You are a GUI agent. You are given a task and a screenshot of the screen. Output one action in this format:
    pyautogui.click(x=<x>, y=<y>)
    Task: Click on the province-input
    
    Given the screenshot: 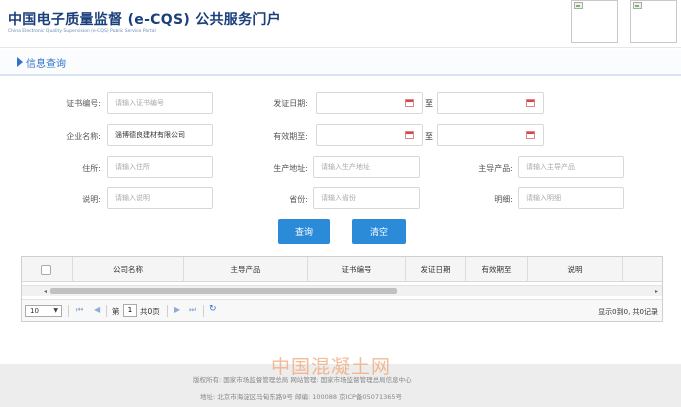 What is the action you would take?
    pyautogui.click(x=366, y=198)
    